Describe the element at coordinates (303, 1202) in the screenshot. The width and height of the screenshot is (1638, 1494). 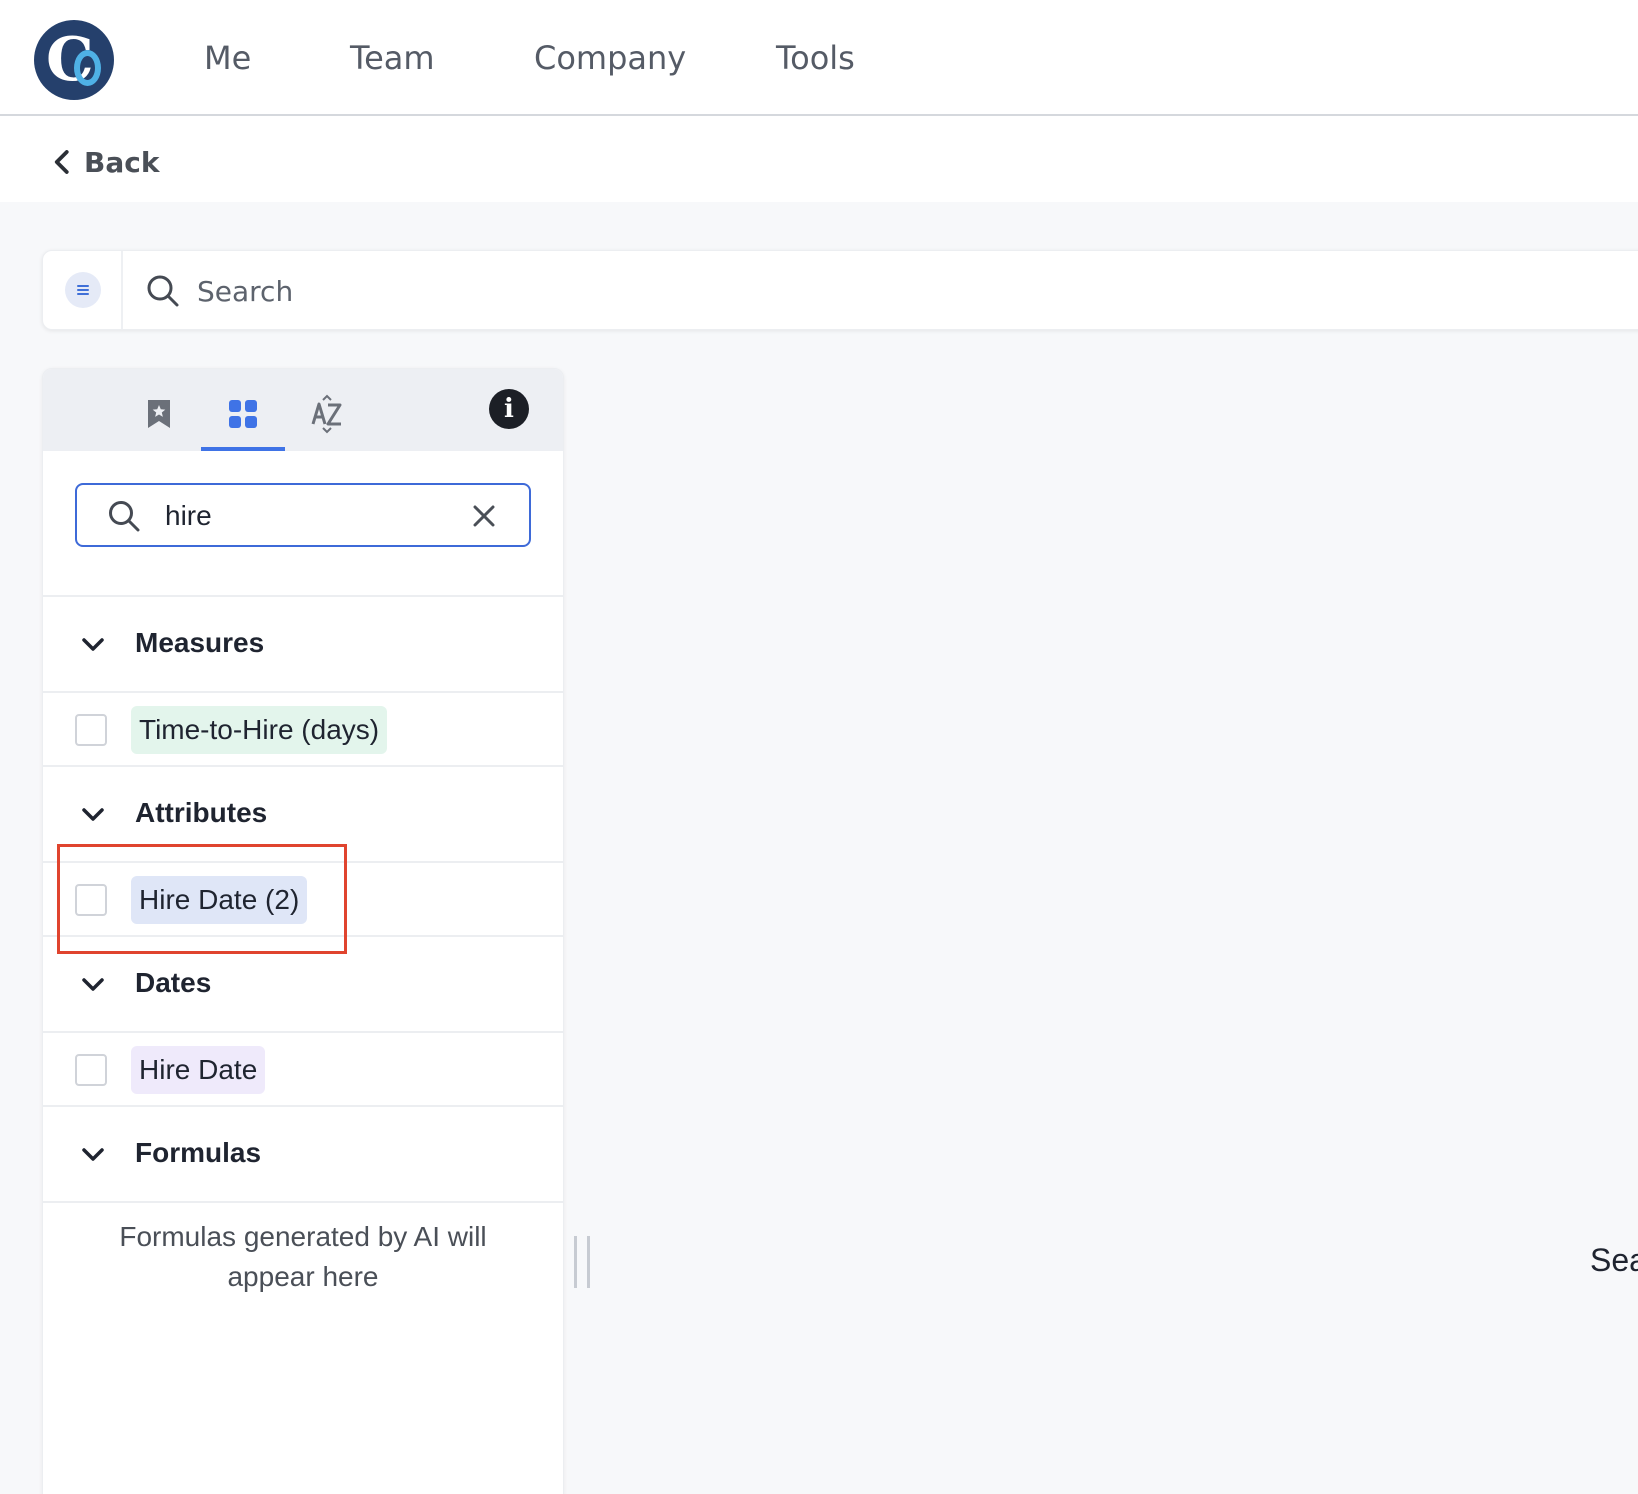
I see `divider` at that location.